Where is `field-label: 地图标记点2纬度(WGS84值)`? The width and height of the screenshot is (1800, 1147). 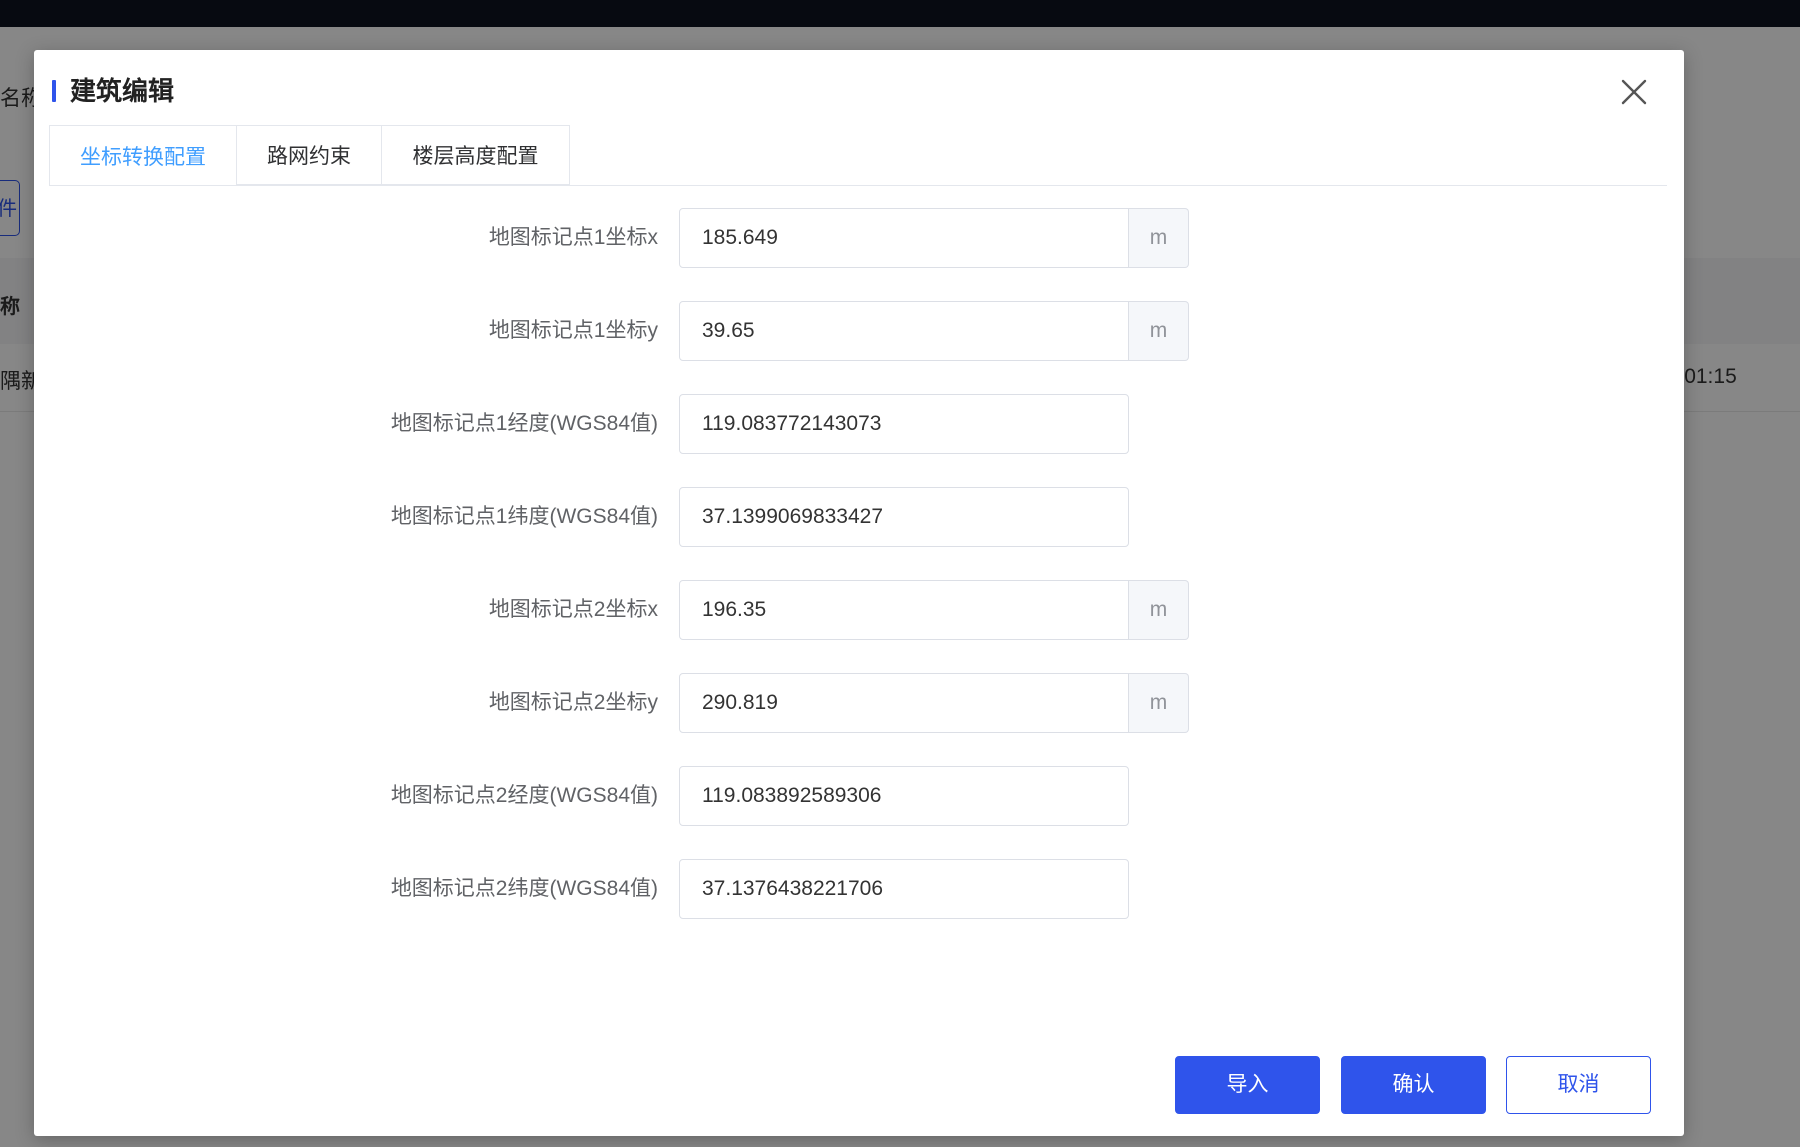 field-label: 地图标记点2纬度(WGS84值) is located at coordinates (524, 888).